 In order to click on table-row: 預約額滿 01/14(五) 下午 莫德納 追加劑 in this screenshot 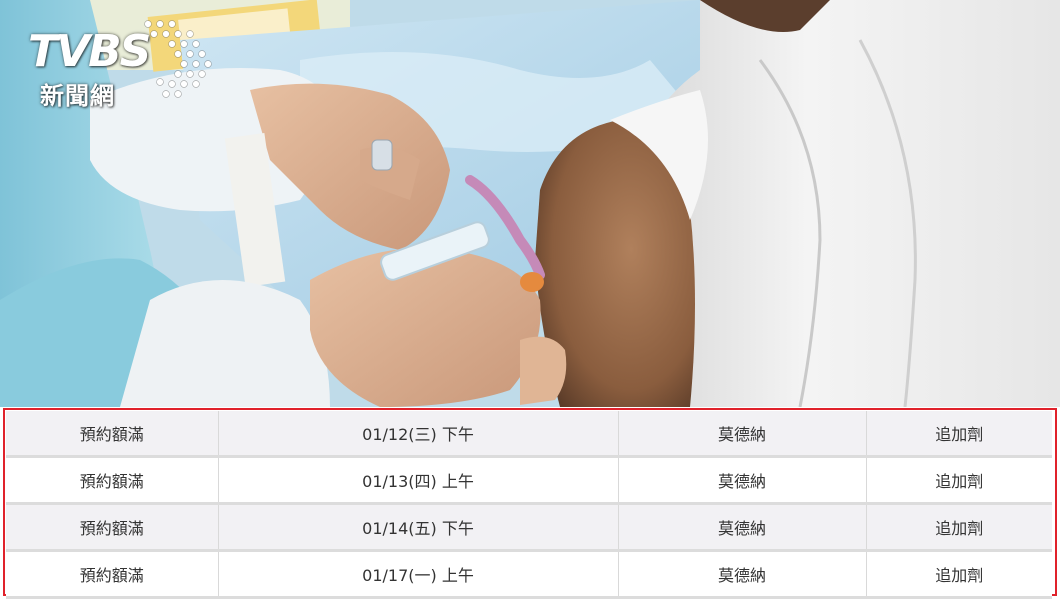, I will do `click(529, 527)`.